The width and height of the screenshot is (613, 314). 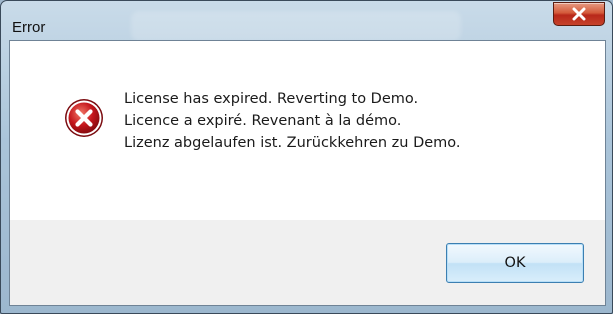 What do you see at coordinates (263, 121) in the screenshot?
I see `message-line-french: Licence a expiré. Revenant à la démo.` at bounding box center [263, 121].